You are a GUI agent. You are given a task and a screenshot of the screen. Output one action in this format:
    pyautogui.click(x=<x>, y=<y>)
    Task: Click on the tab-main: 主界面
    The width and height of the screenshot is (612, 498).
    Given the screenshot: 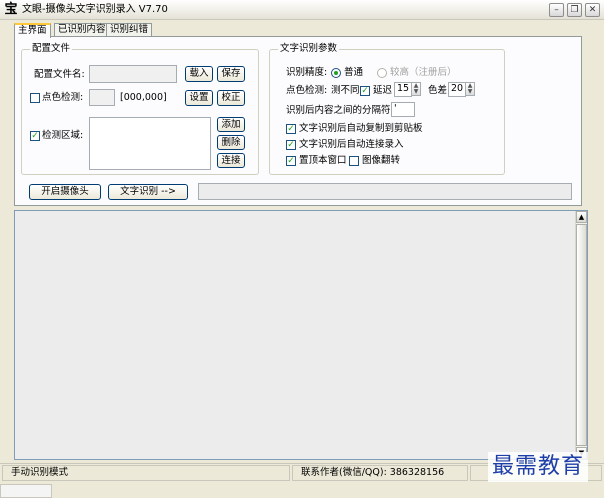 What is the action you would take?
    pyautogui.click(x=32, y=30)
    